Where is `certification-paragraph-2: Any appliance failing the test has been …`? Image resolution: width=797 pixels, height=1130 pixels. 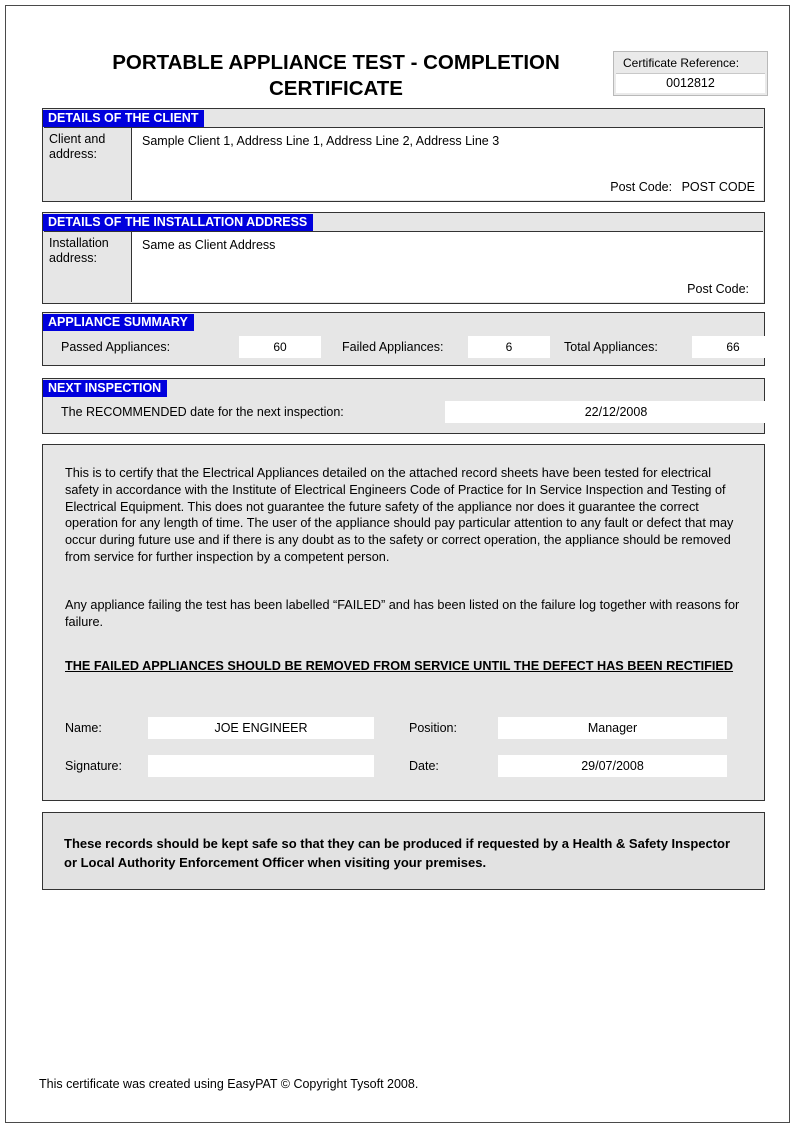 certification-paragraph-2: Any appliance failing the test has been … is located at coordinates (402, 613).